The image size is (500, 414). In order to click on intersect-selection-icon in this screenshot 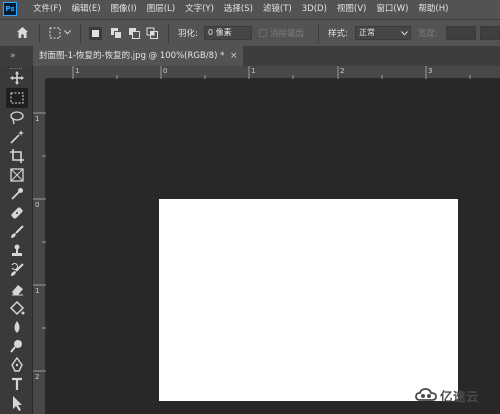, I will do `click(152, 33)`.